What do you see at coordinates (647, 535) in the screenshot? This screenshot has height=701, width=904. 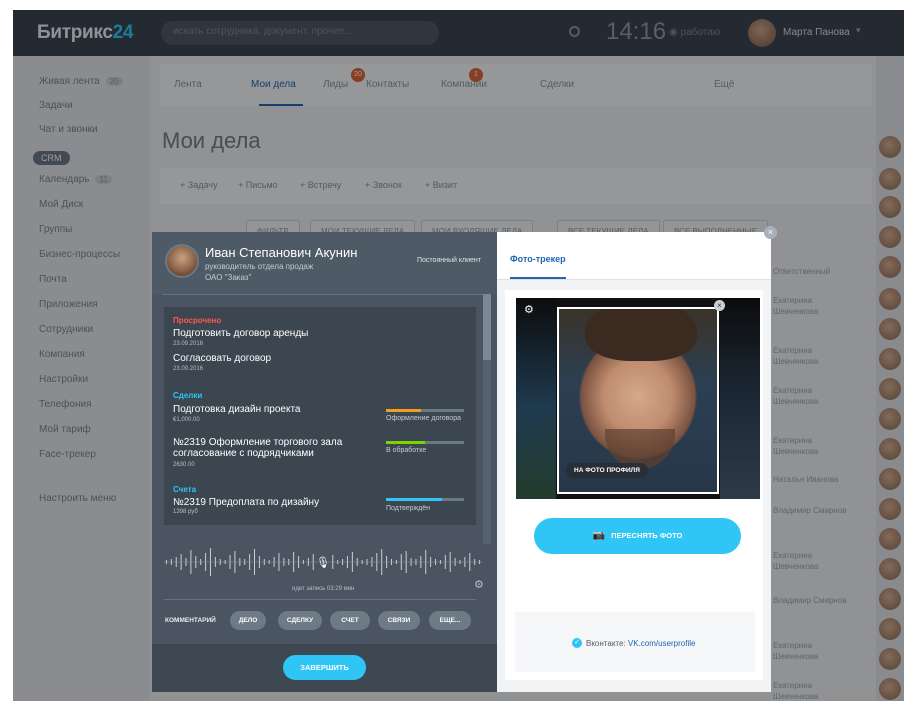 I see `retake-photo-label: ПЕРЕСНЯТЬ ФОТО` at bounding box center [647, 535].